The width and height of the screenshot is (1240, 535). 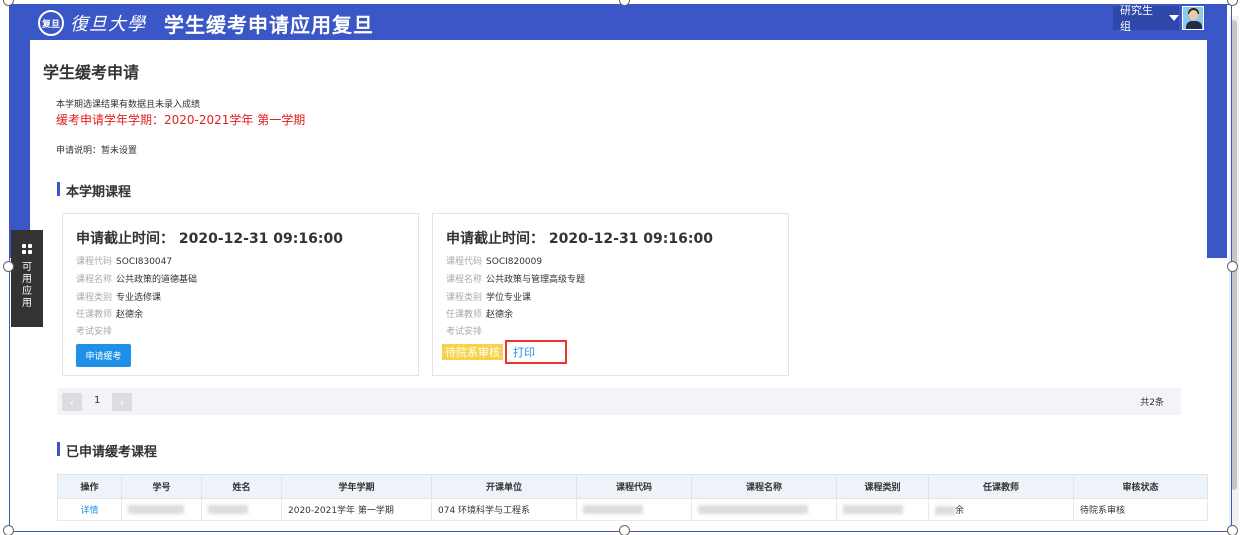 I want to click on cell-name, so click(x=241, y=509).